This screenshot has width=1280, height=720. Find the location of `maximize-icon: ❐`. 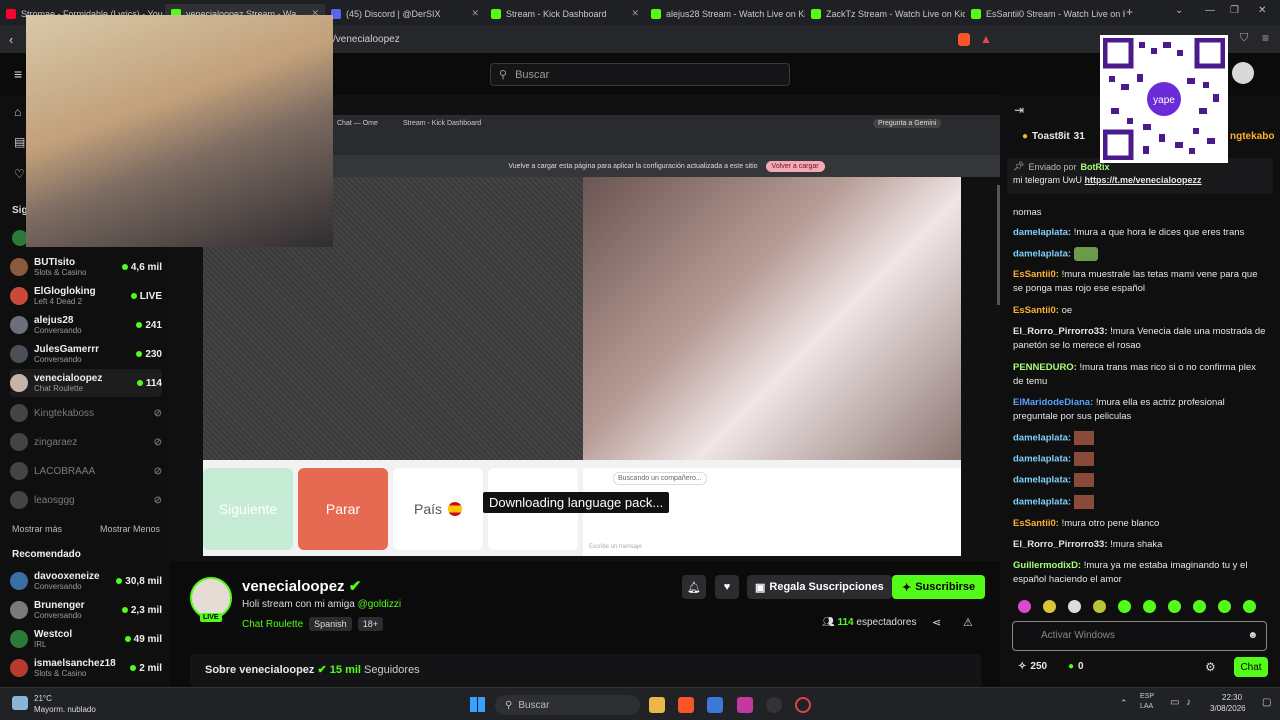

maximize-icon: ❐ is located at coordinates (1234, 10).